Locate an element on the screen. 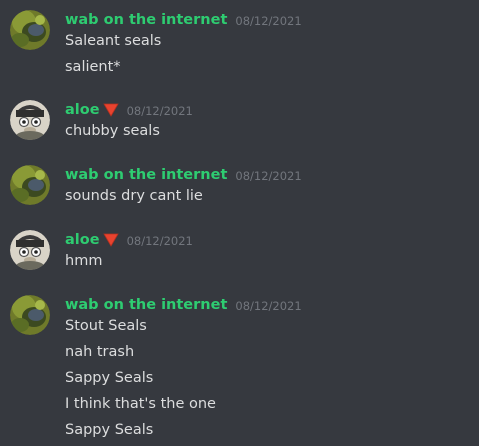 The height and width of the screenshot is (446, 479). message-text: Stout Seals is located at coordinates (106, 326).